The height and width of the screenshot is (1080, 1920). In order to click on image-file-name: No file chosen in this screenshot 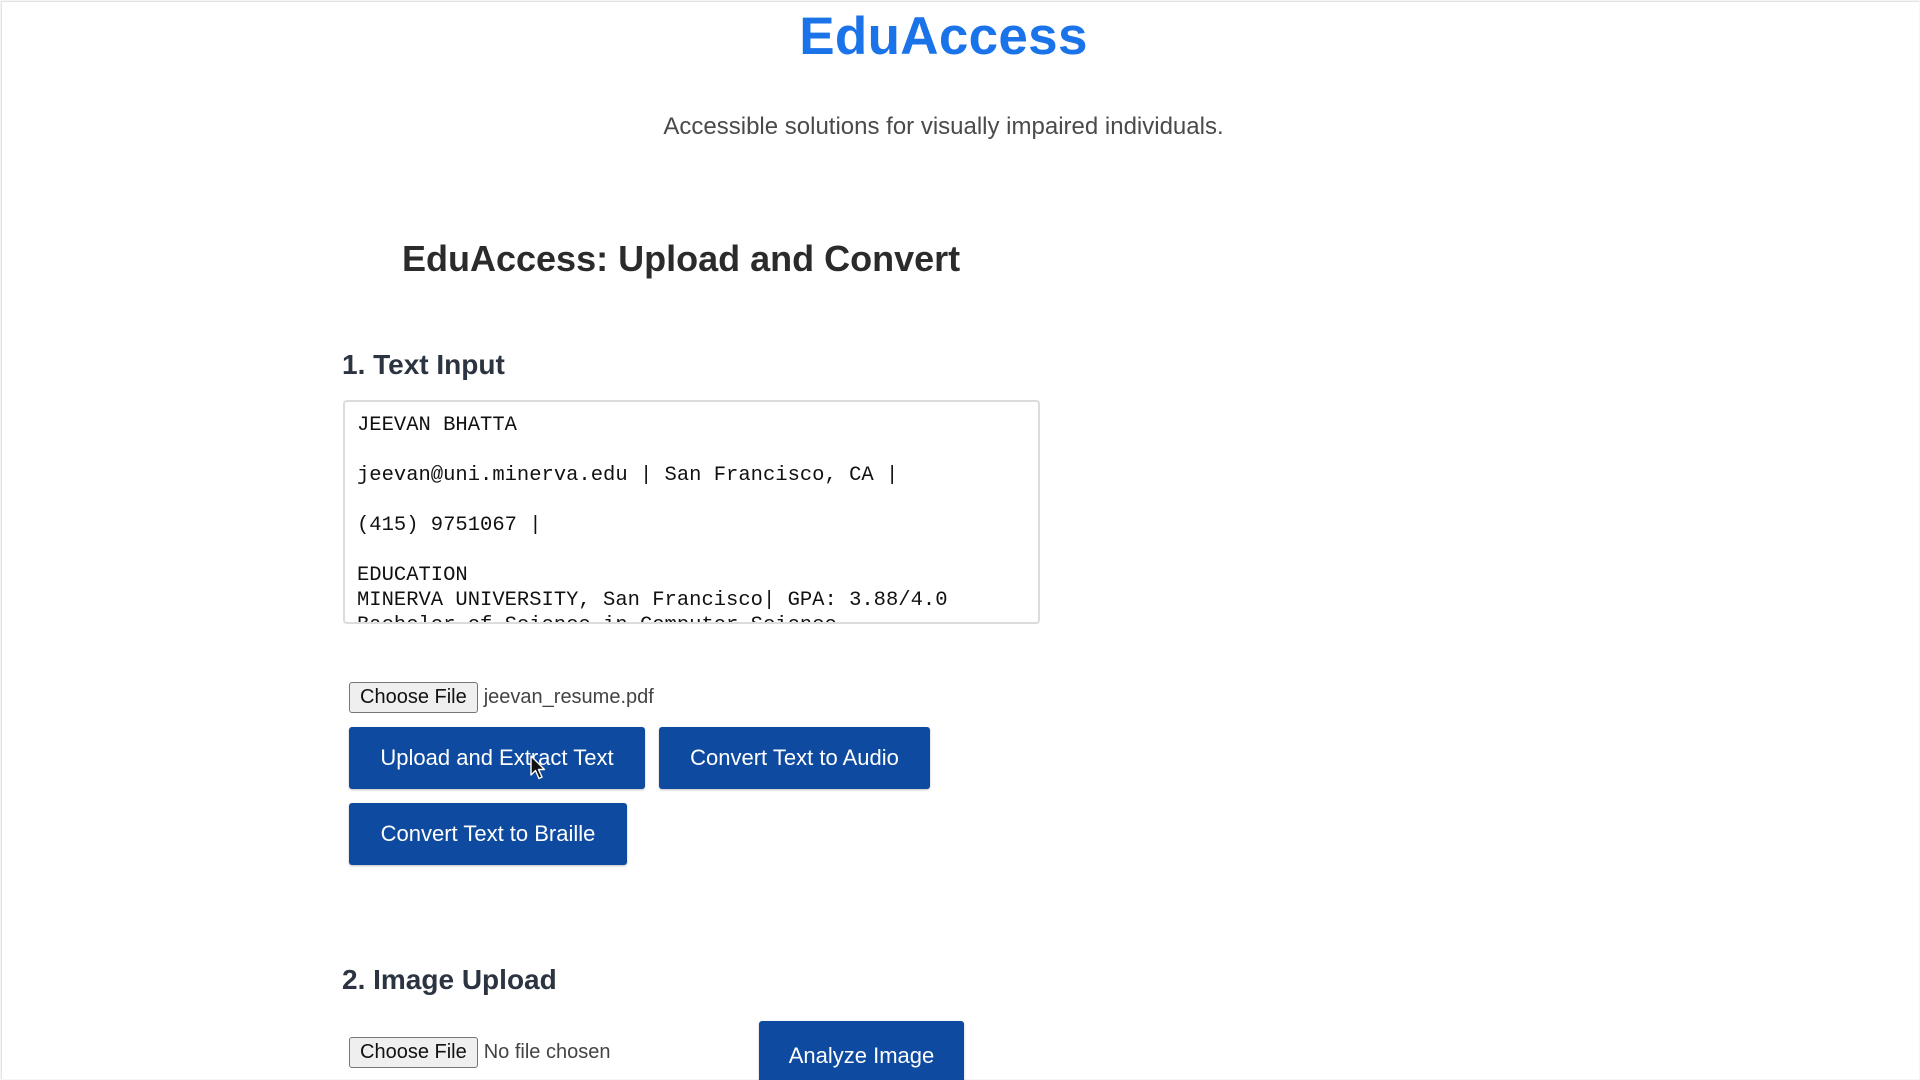, I will do `click(547, 1052)`.